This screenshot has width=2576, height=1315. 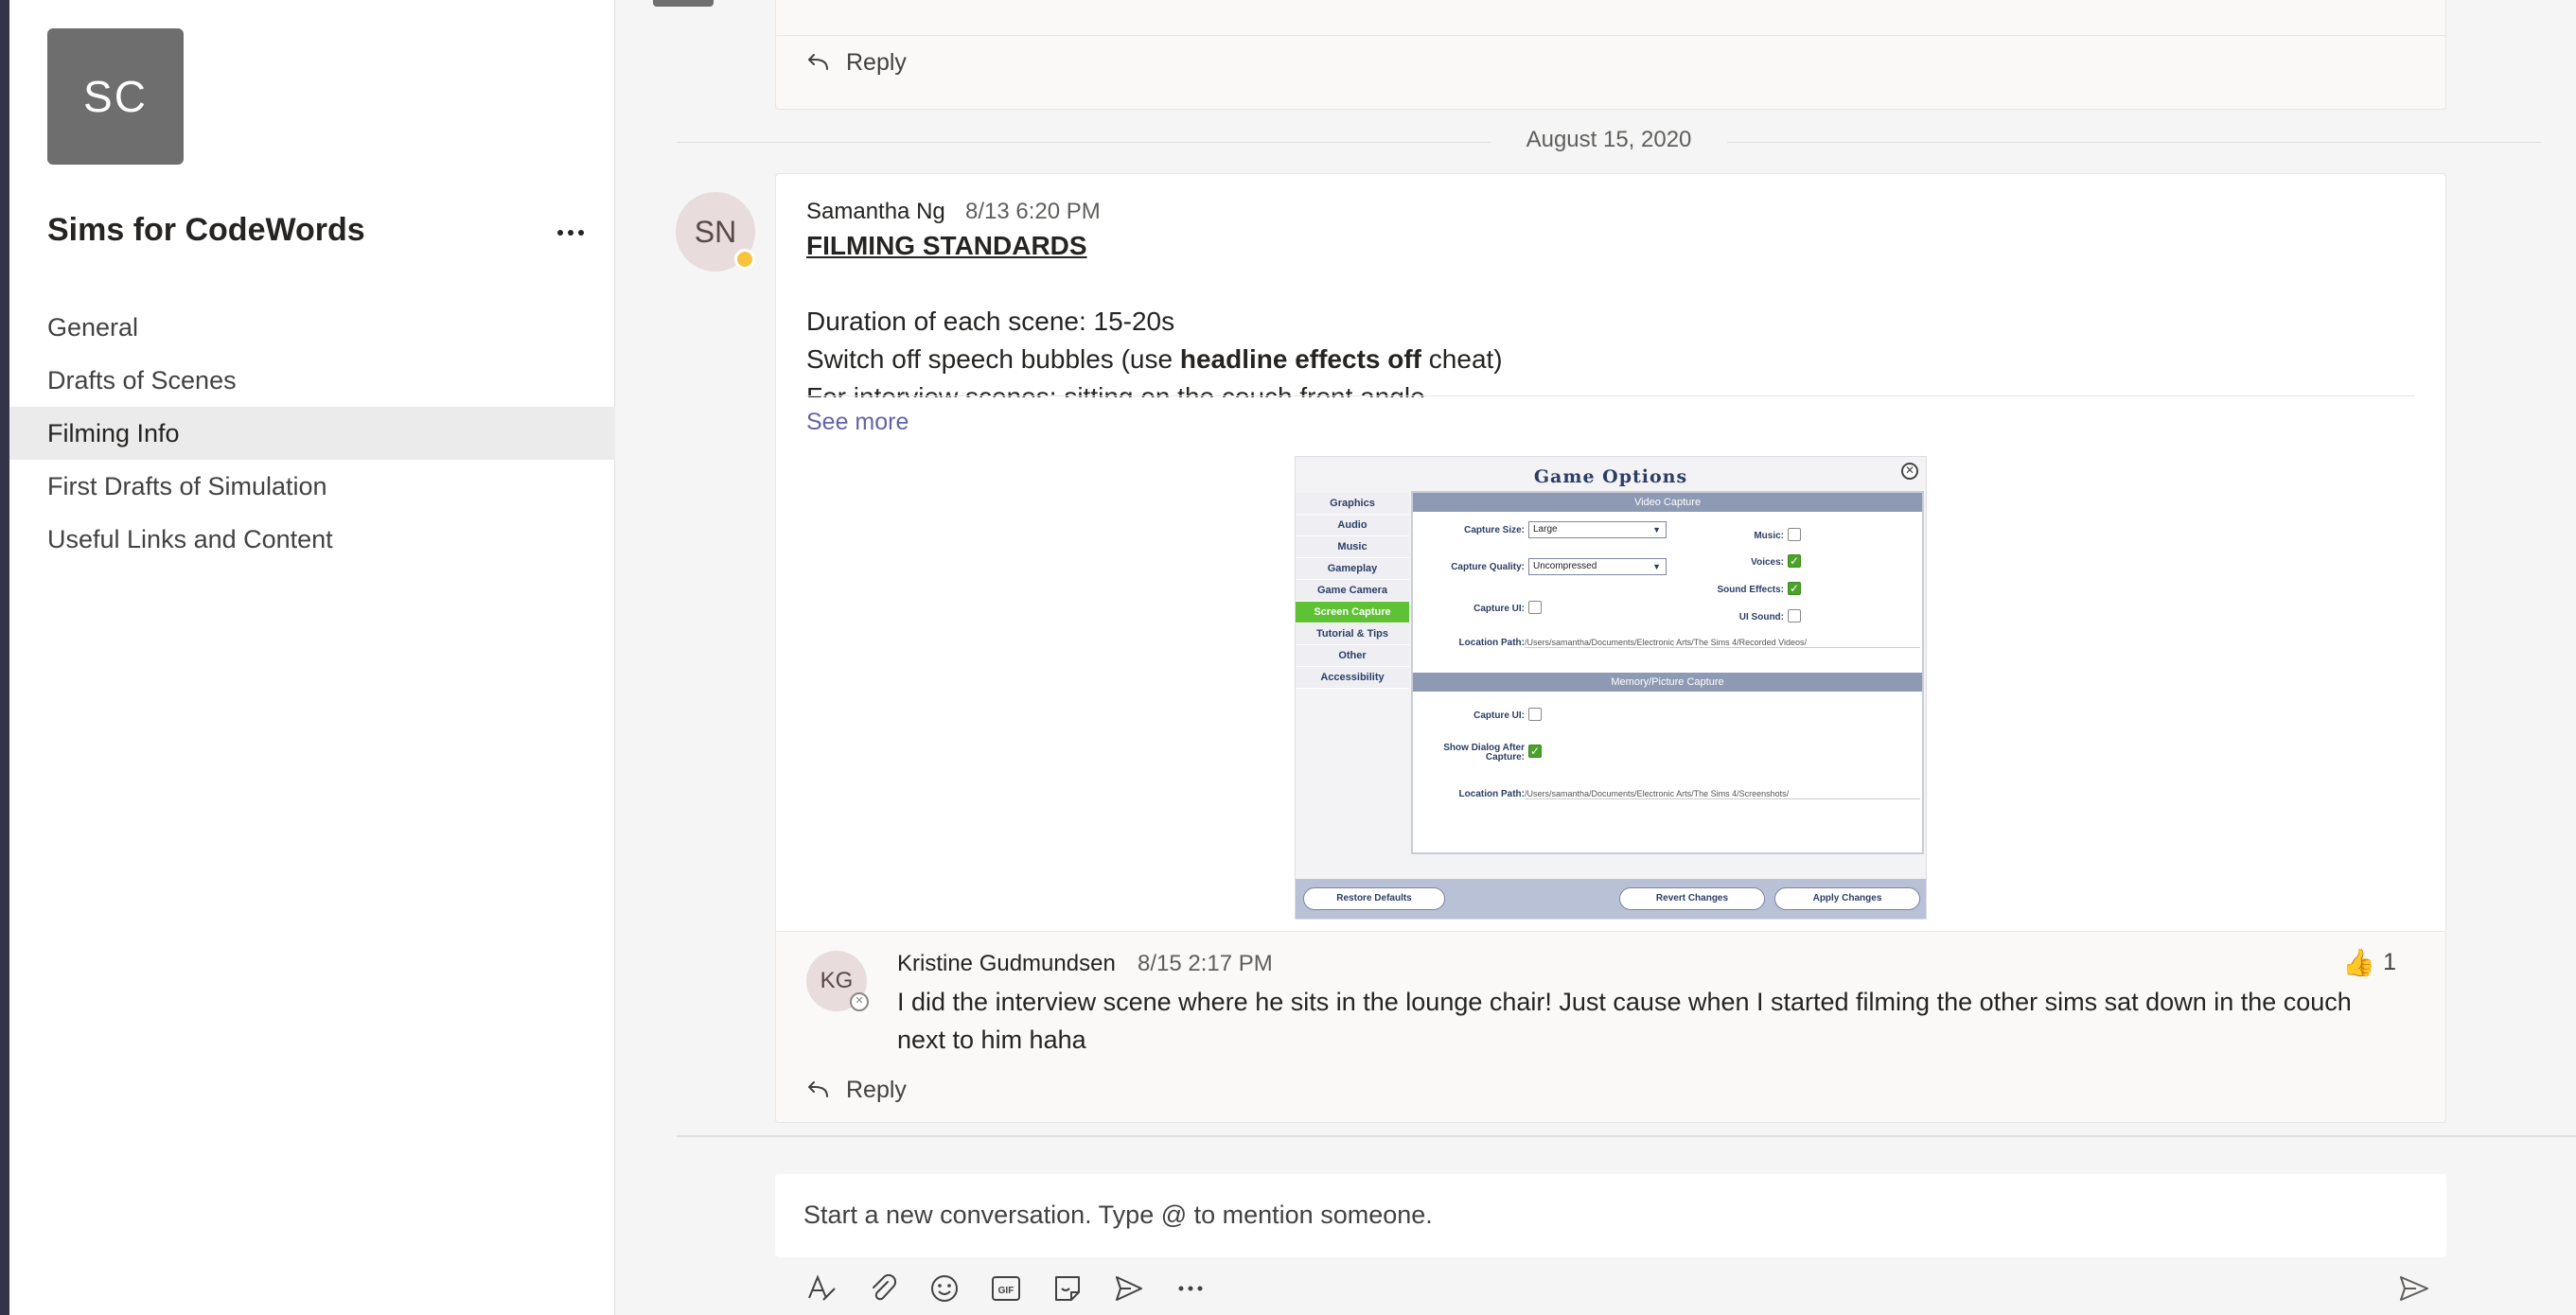 I want to click on restore-defaults-button: Restore Defaults, so click(x=1374, y=898).